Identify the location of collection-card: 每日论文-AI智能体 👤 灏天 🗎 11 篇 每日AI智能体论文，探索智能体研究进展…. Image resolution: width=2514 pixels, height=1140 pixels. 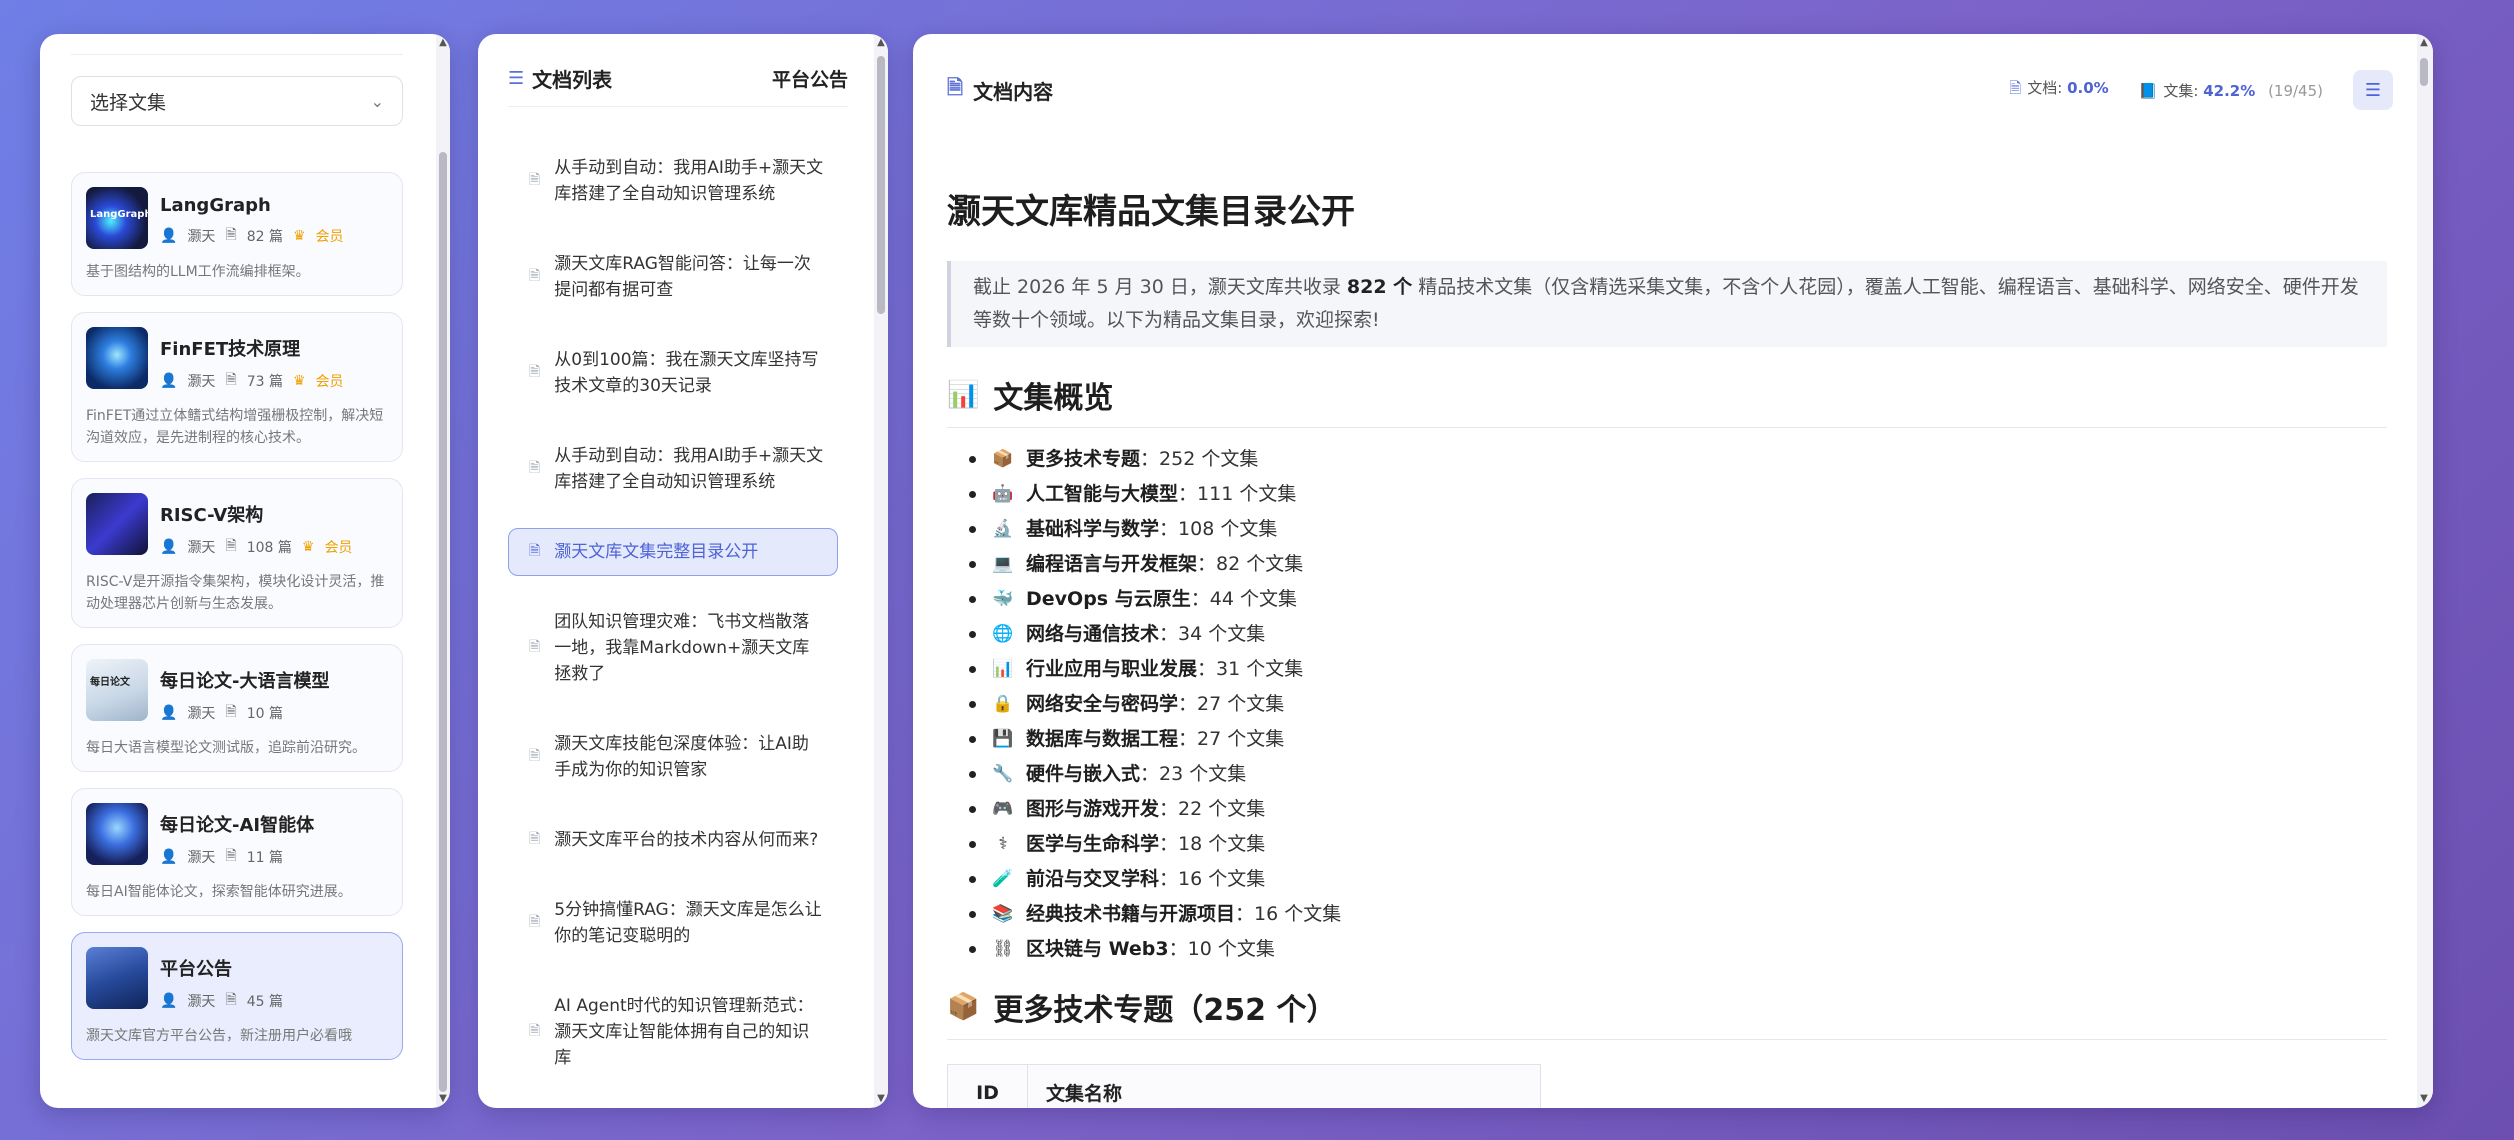
(237, 852).